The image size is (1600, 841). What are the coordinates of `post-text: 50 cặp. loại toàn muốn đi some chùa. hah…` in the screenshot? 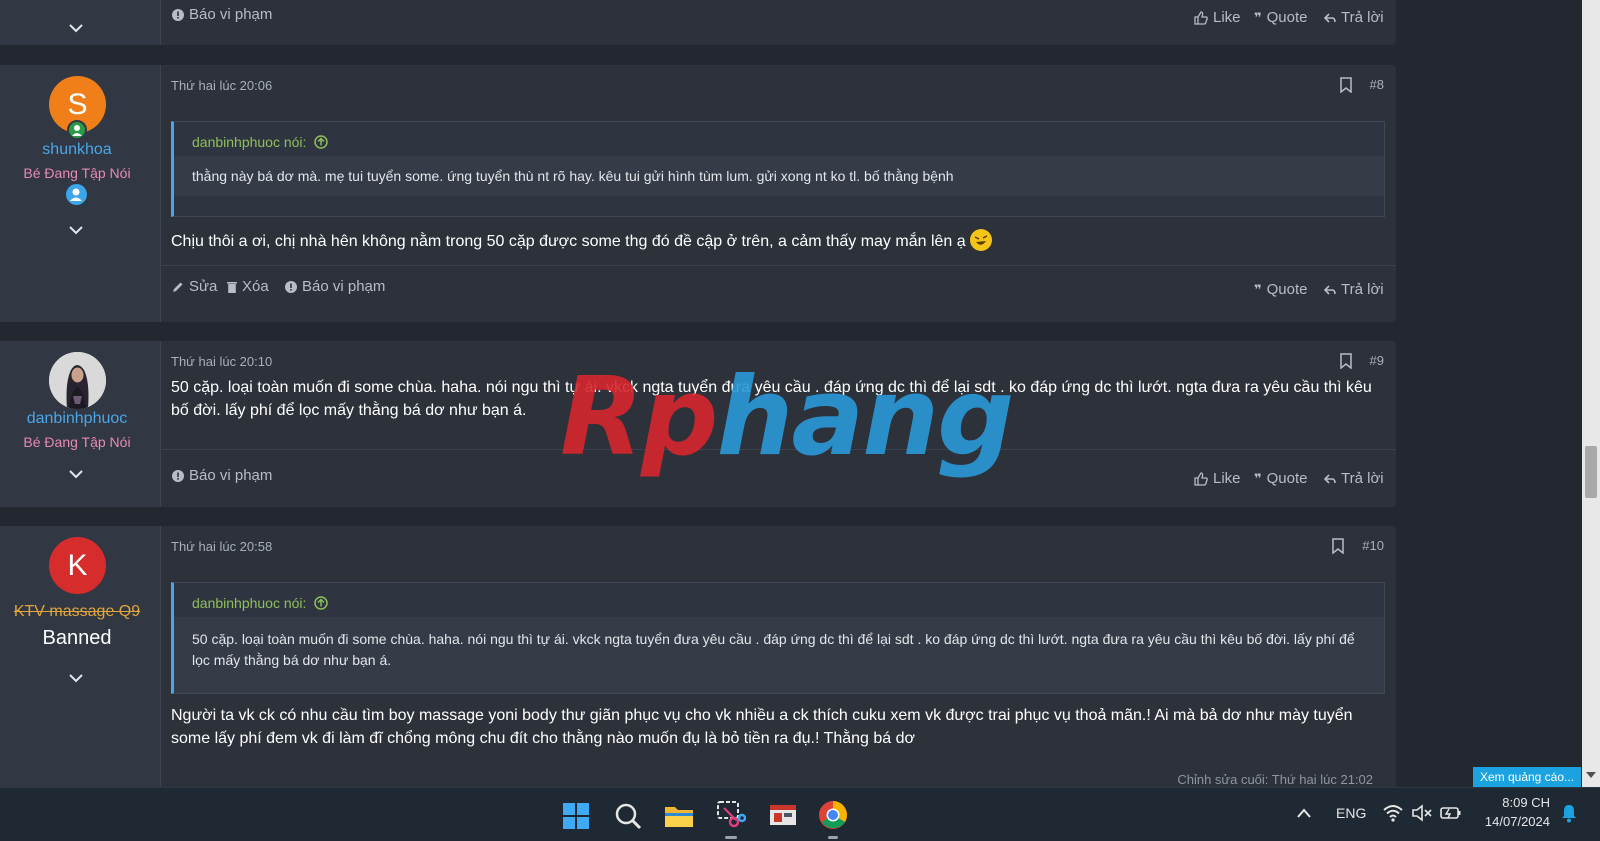 It's located at (771, 399).